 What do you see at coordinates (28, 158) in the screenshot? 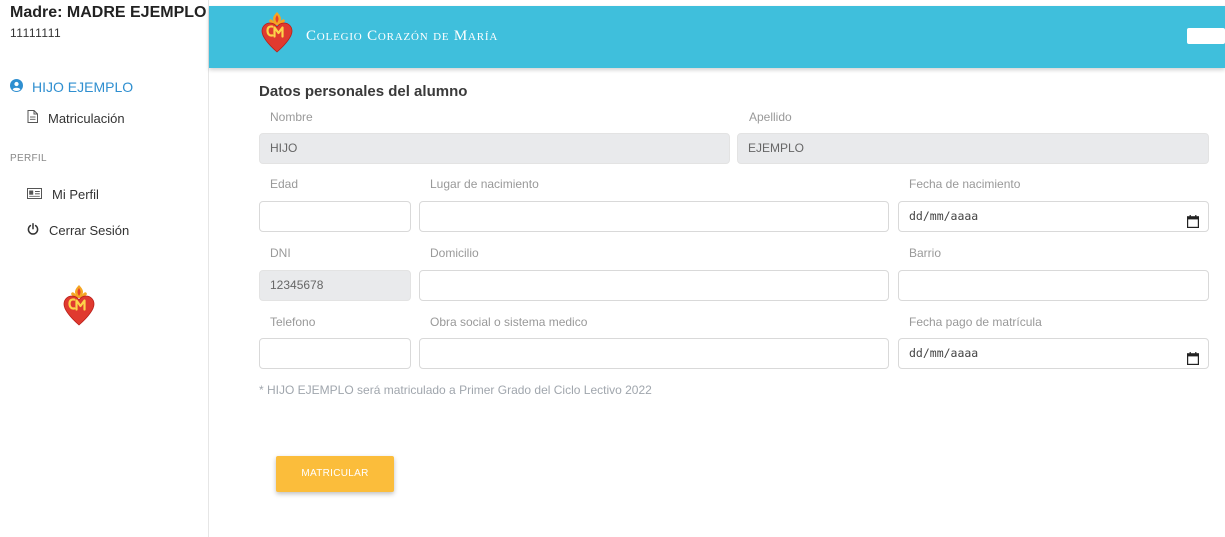
I see `section-label-profile: PERFIL` at bounding box center [28, 158].